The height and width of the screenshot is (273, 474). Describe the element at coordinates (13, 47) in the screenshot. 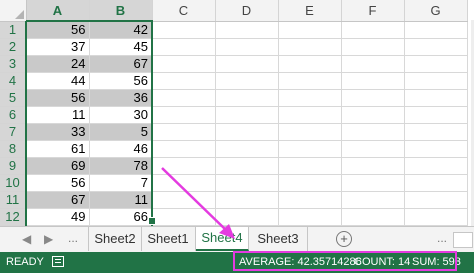

I see `row-header: 2` at that location.